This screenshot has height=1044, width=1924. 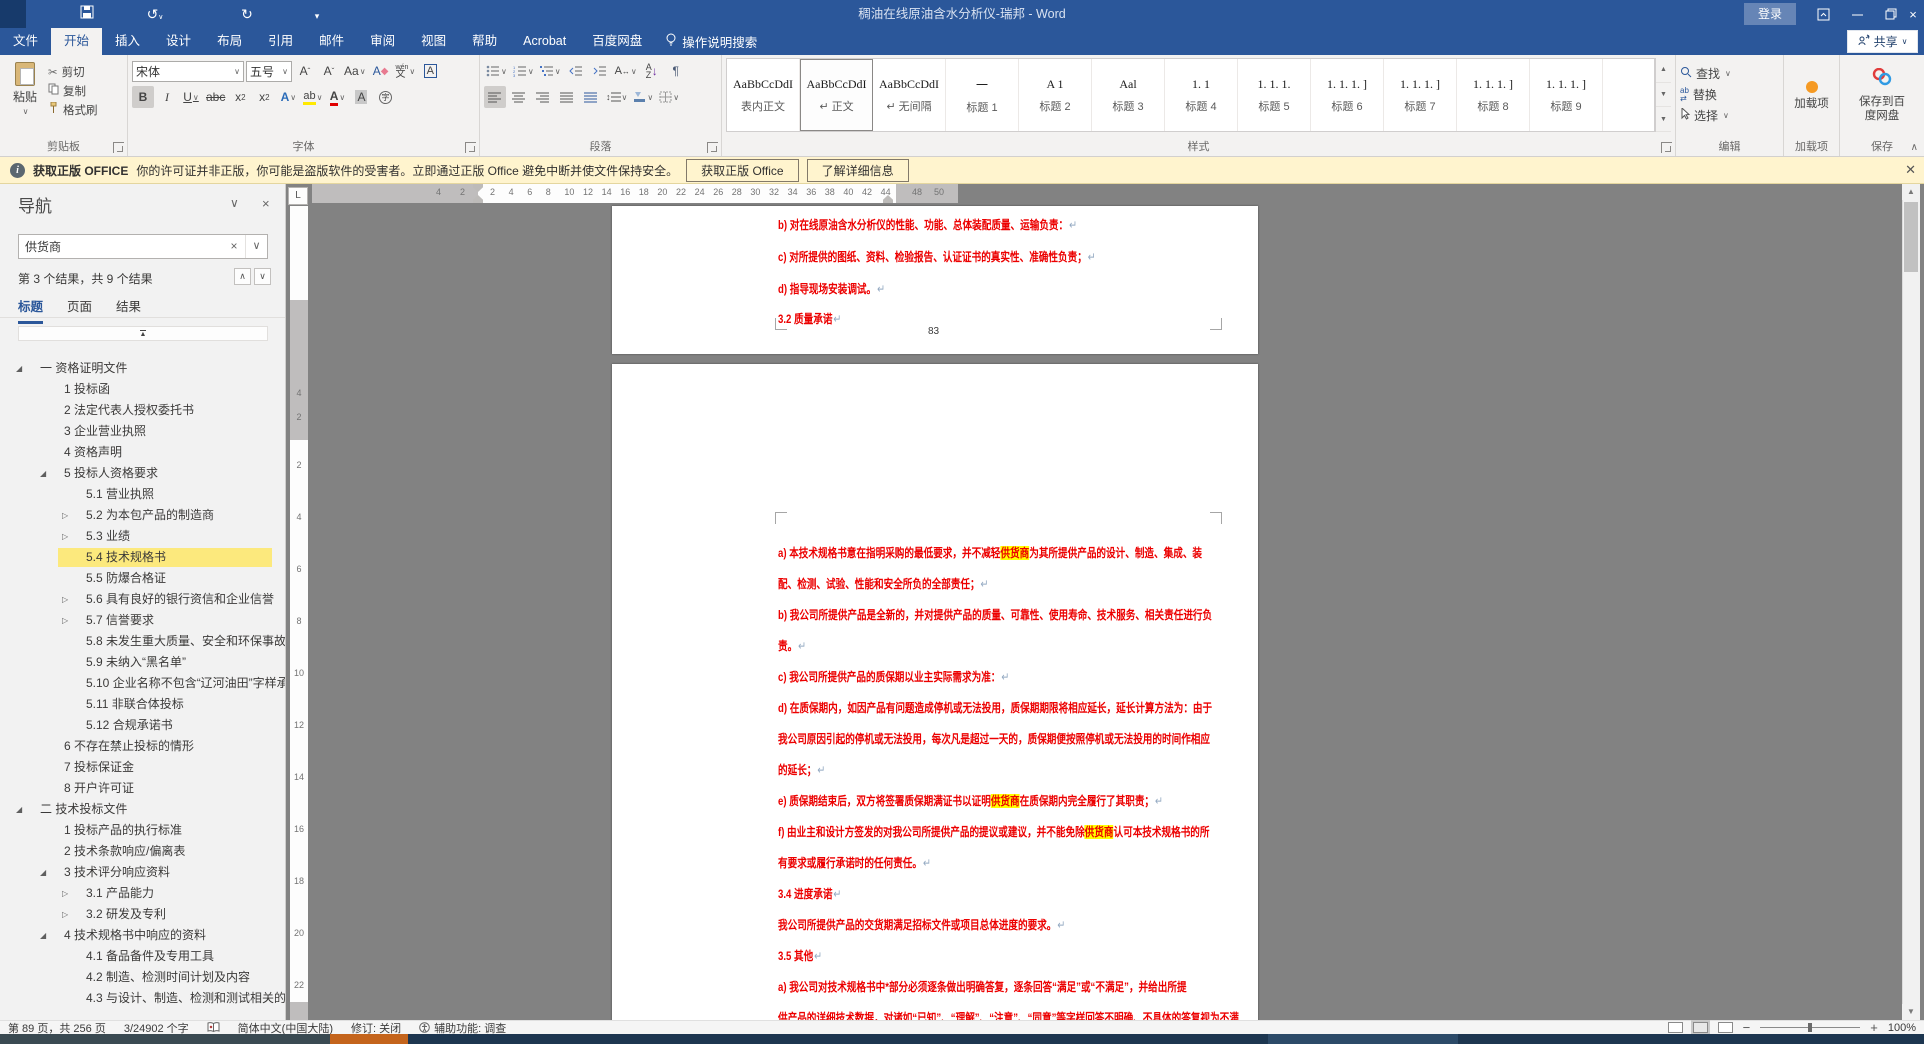 I want to click on nav-pane-options-icon: ∨, so click(x=234, y=203).